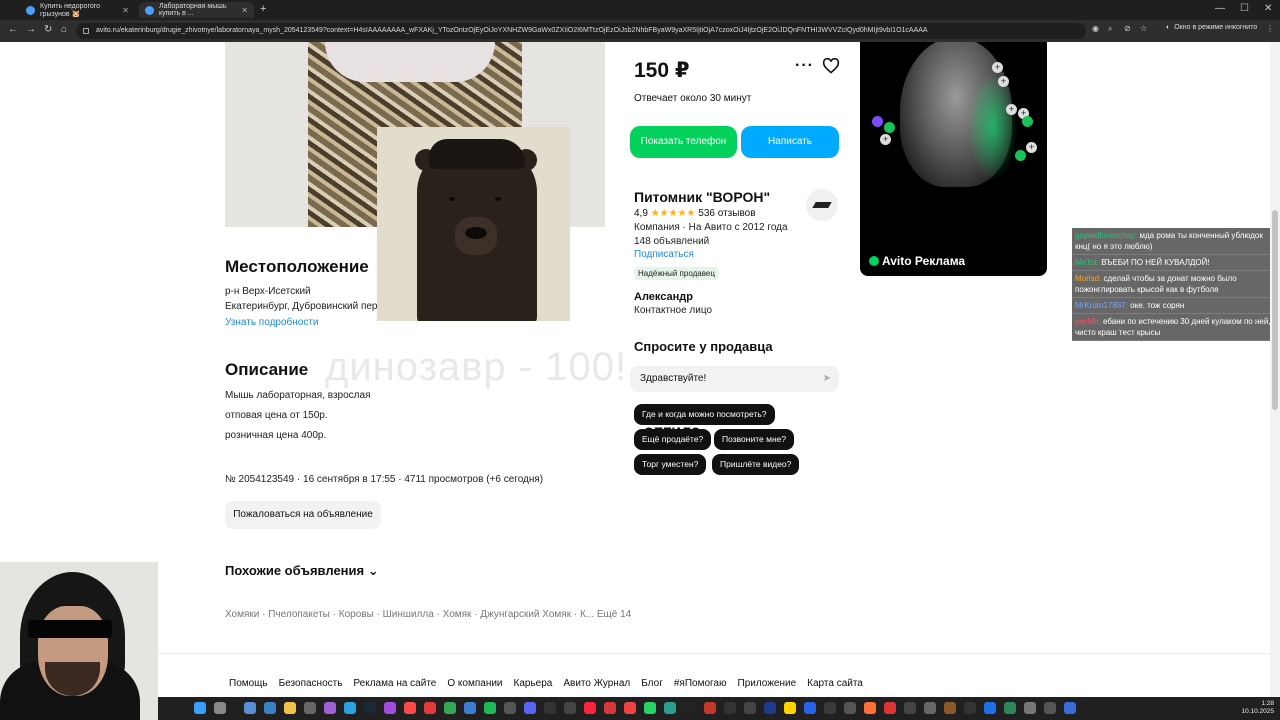 The height and width of the screenshot is (720, 1280). Describe the element at coordinates (827, 379) in the screenshot. I see `send-icon: ➤` at that location.